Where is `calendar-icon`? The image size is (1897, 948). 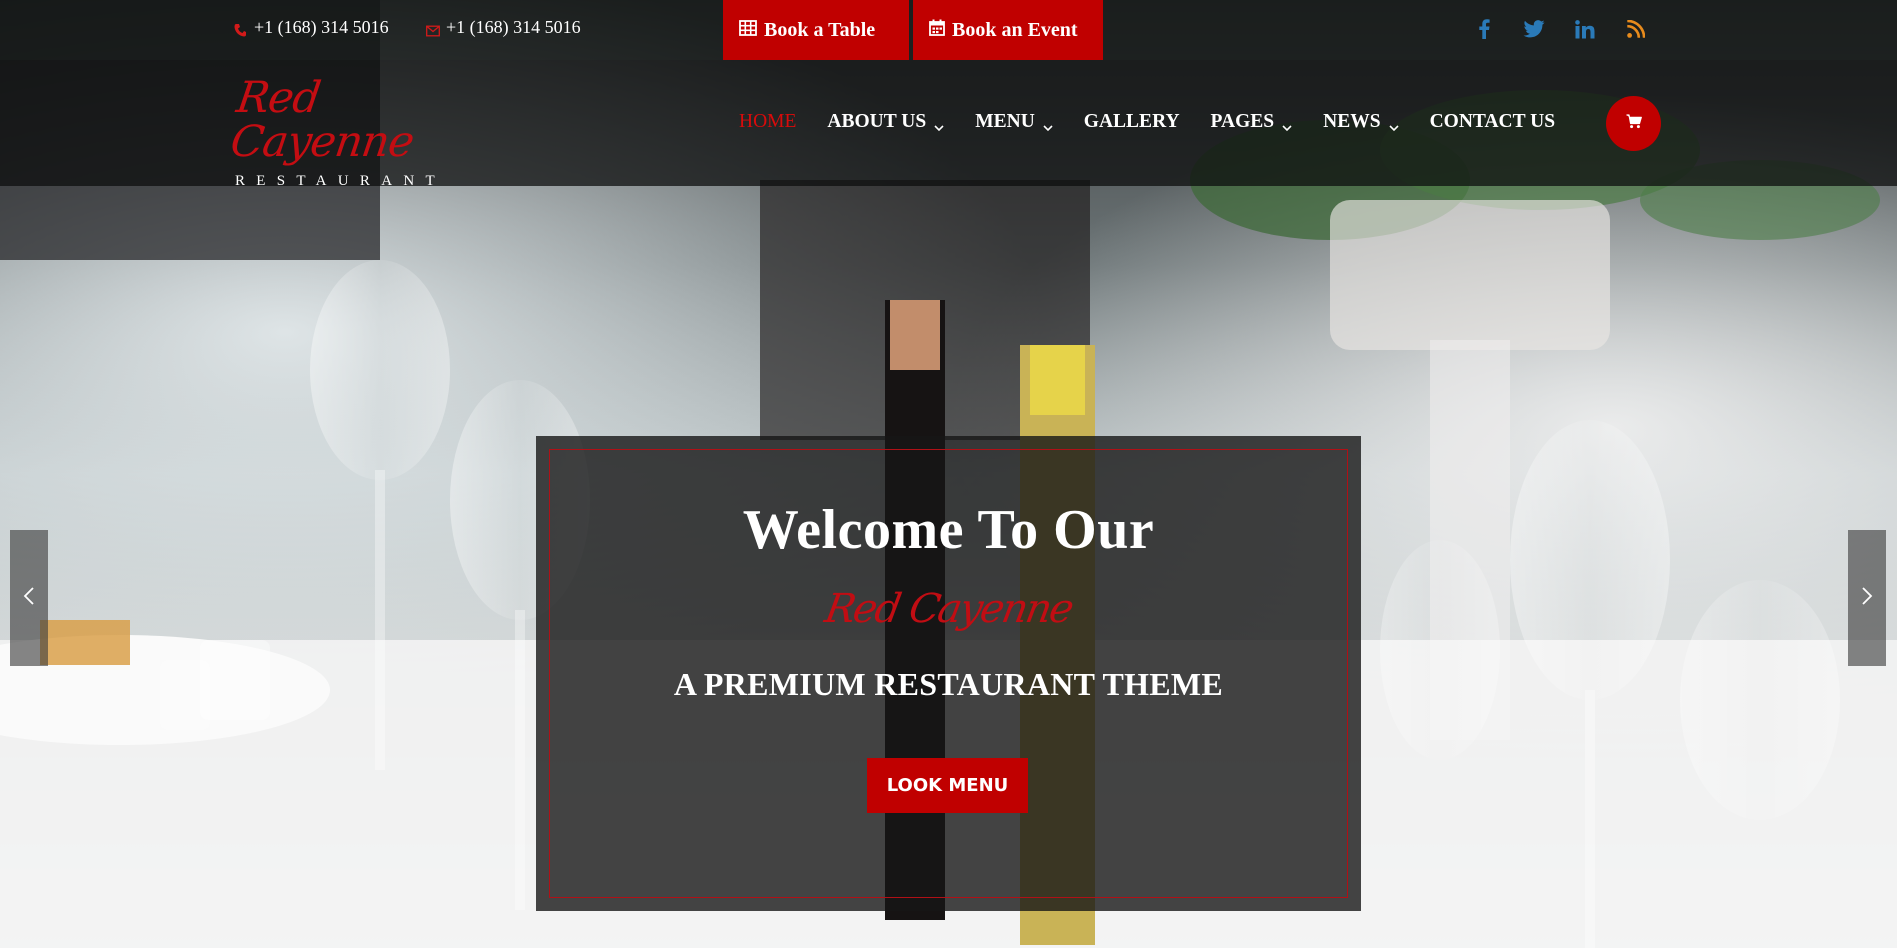
calendar-icon is located at coordinates (937, 30).